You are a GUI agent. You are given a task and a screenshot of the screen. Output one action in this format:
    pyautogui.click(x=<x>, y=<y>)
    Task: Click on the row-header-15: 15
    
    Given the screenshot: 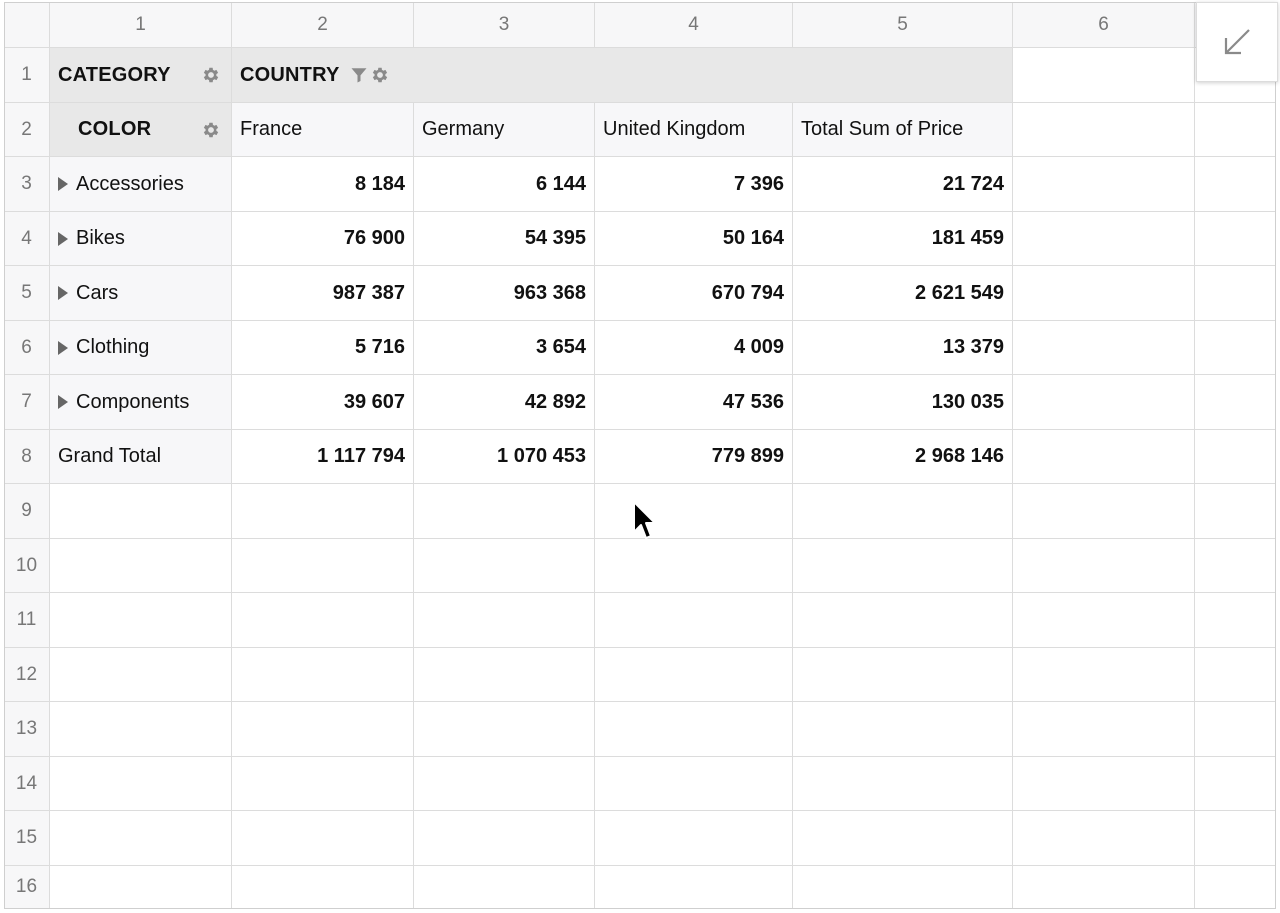 What is the action you would take?
    pyautogui.click(x=27, y=838)
    